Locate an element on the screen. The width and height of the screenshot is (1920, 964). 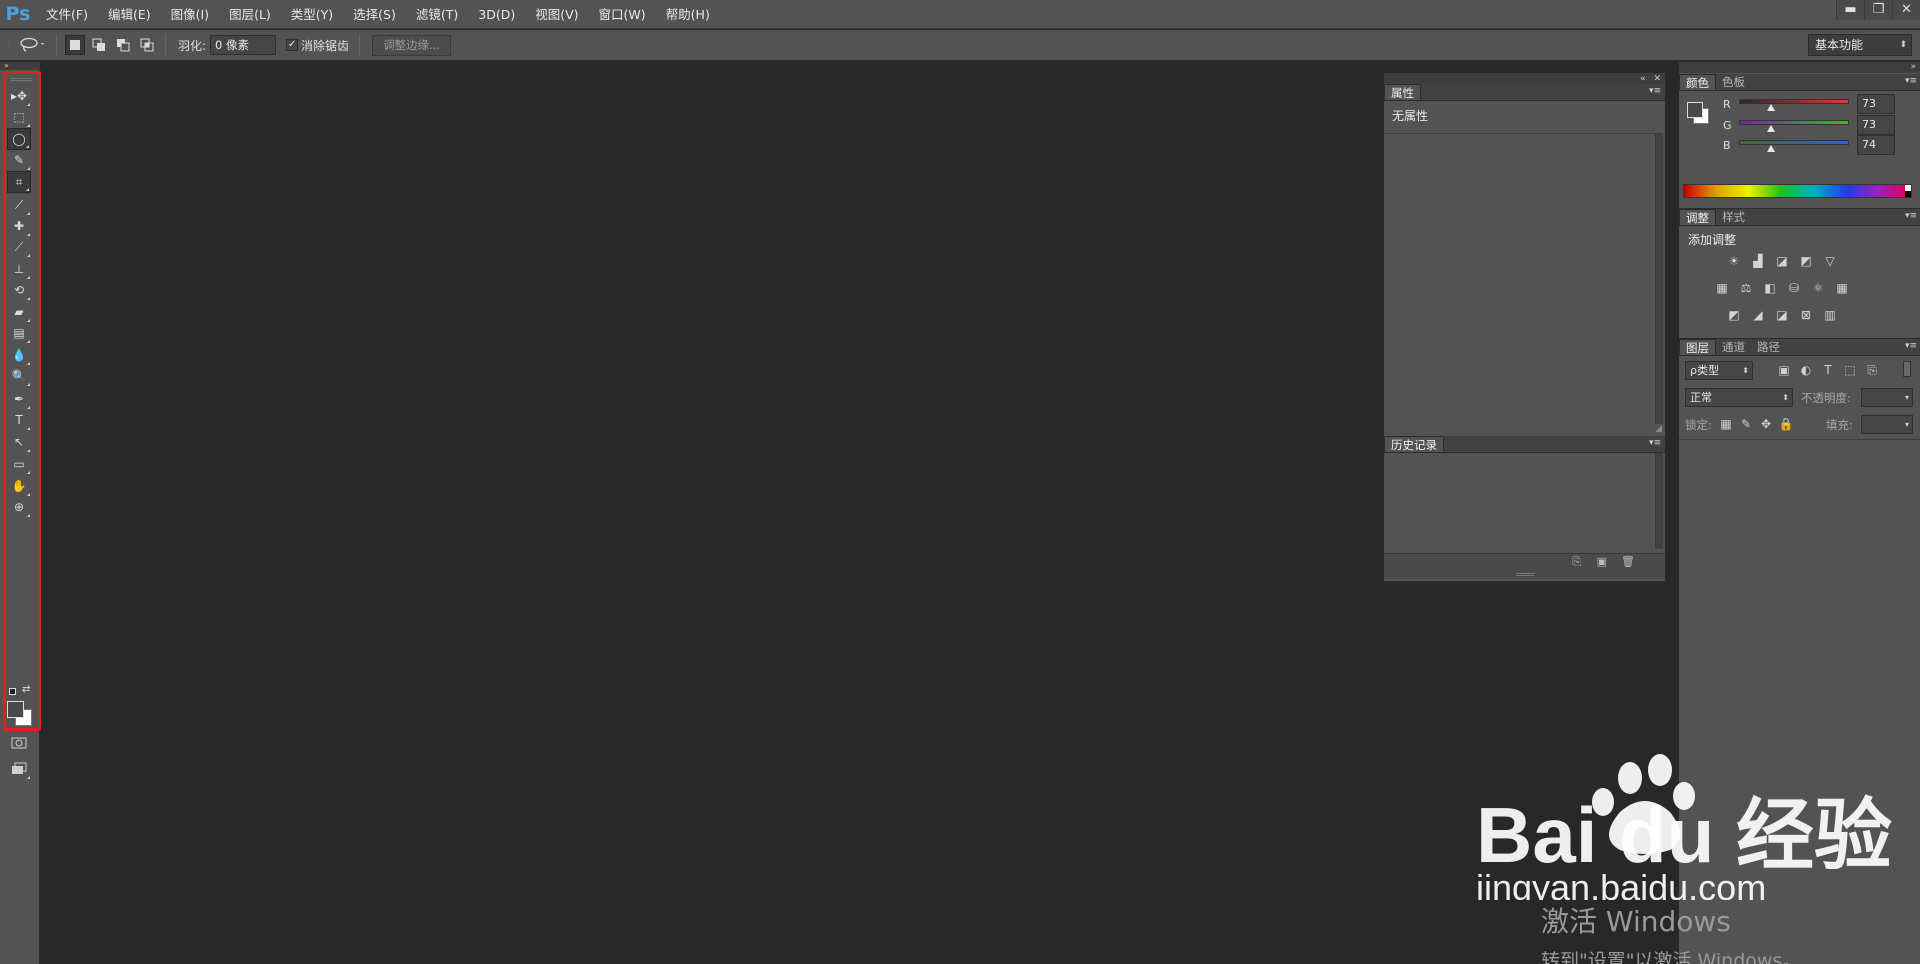
new-document-from-state-icon: ⎘ is located at coordinates (1576, 562).